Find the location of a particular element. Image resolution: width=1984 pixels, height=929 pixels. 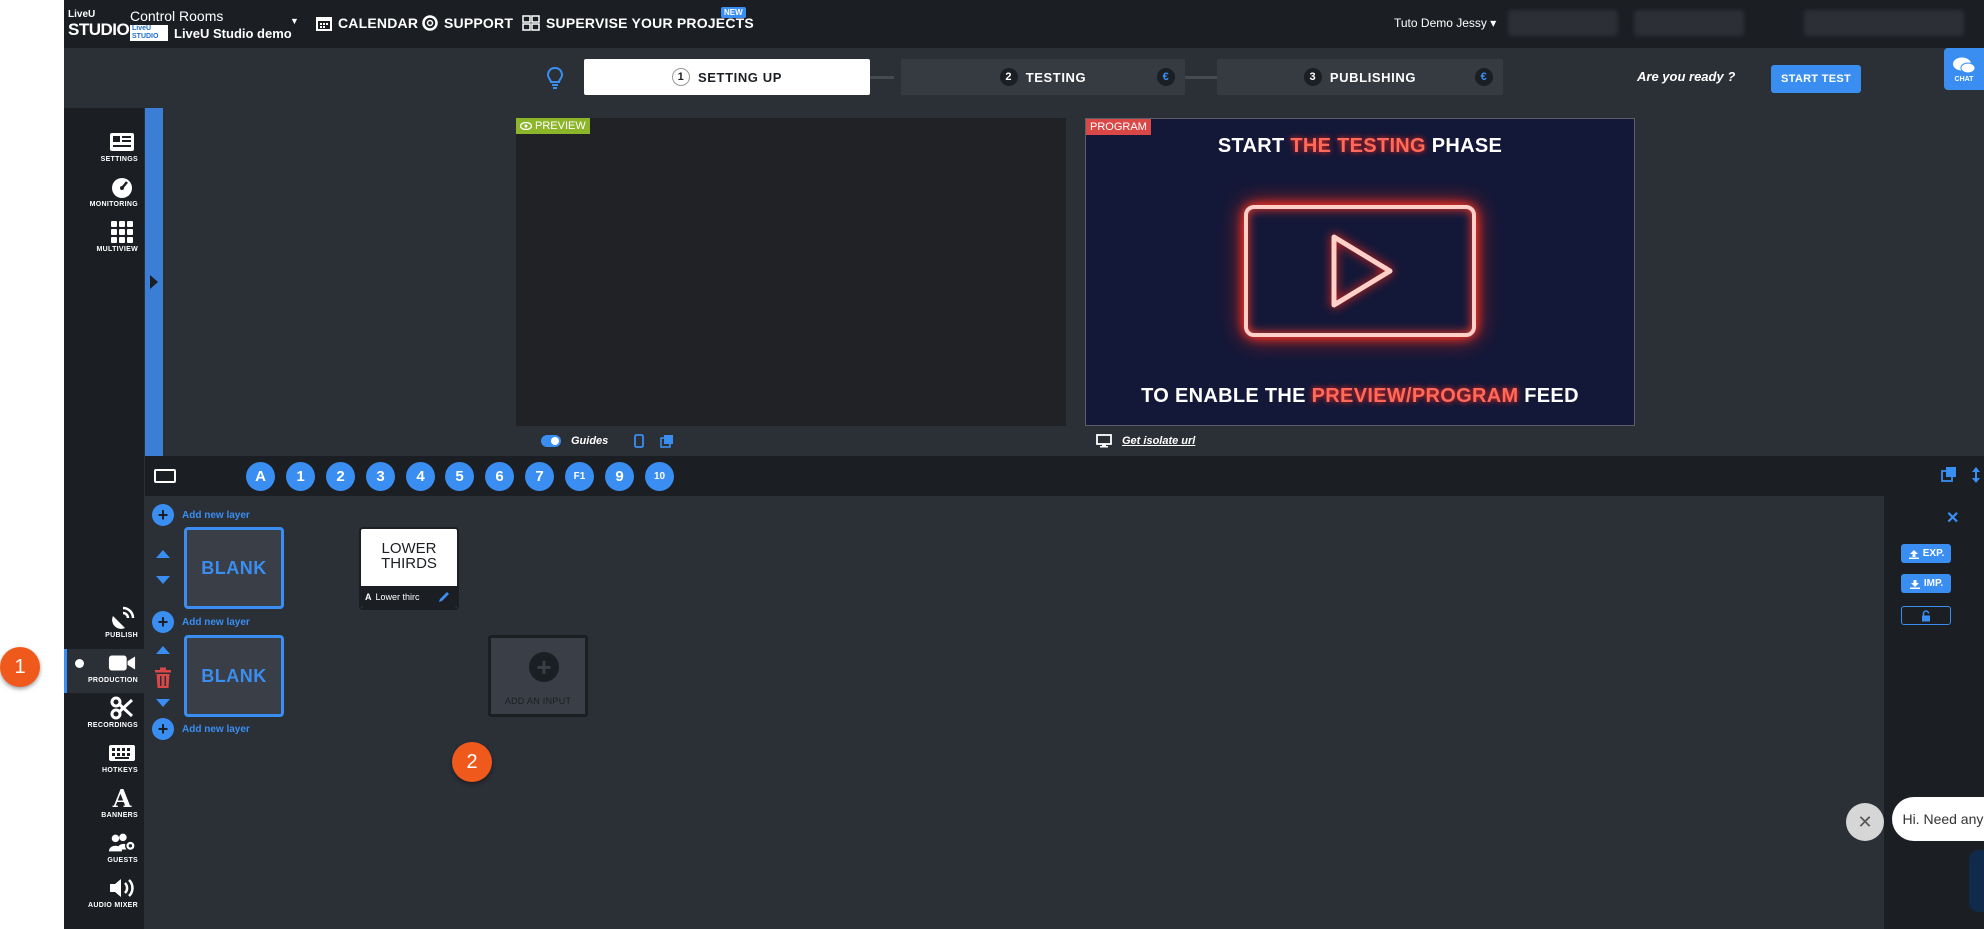

chat-bubble-icon is located at coordinates (1964, 65).